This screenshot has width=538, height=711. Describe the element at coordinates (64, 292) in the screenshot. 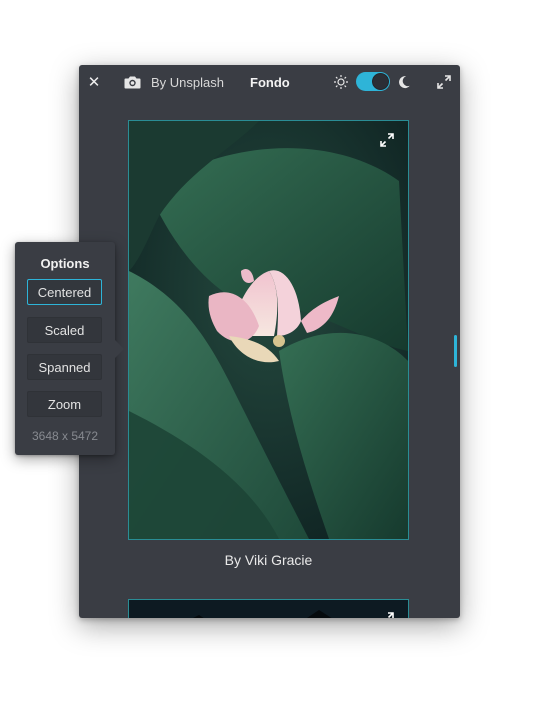

I see `centered-button: Centered` at that location.